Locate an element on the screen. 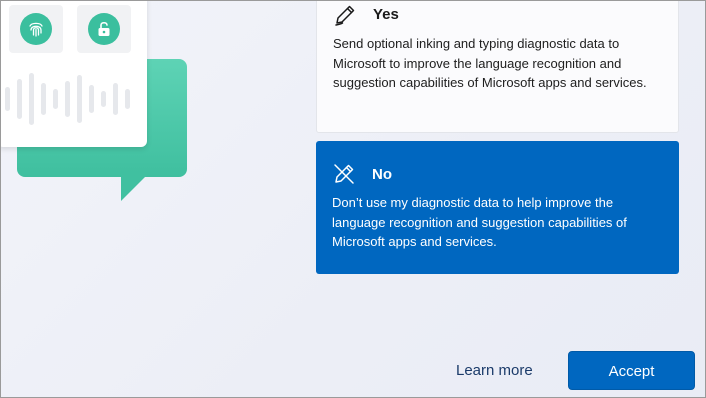 This screenshot has width=706, height=398. fingerprint-icon is located at coordinates (36, 29).